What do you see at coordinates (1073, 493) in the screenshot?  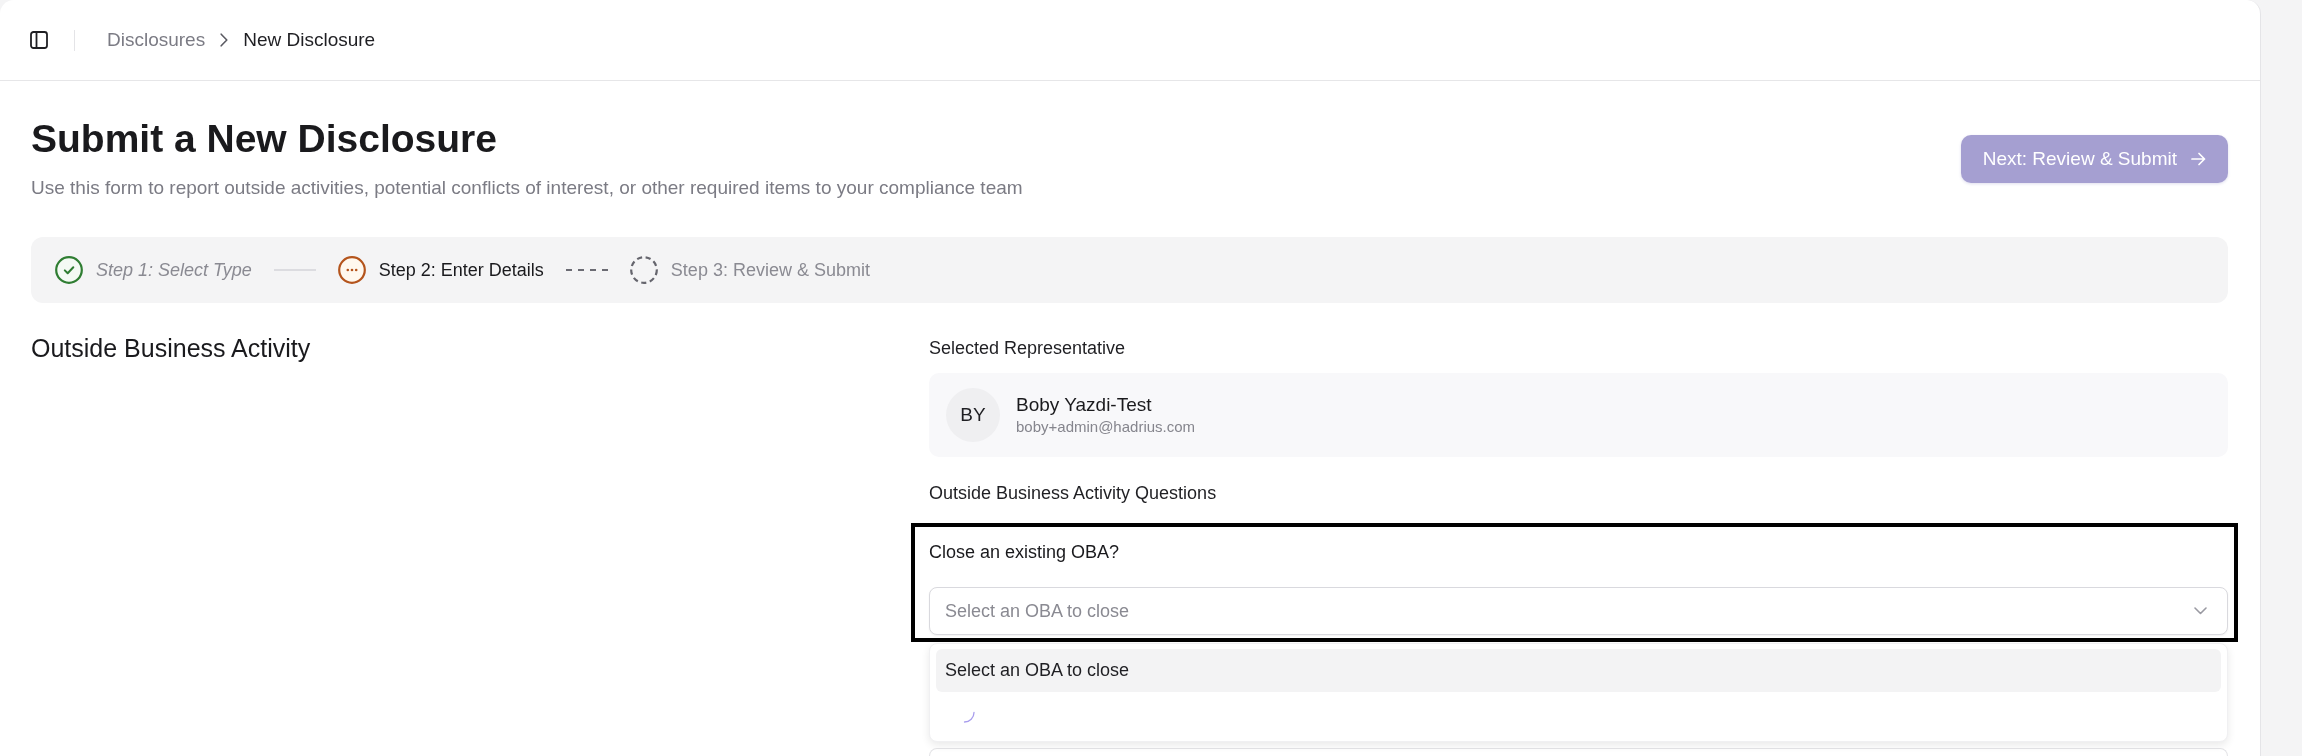 I see `questions-heading: Outside Business Activity Questions` at bounding box center [1073, 493].